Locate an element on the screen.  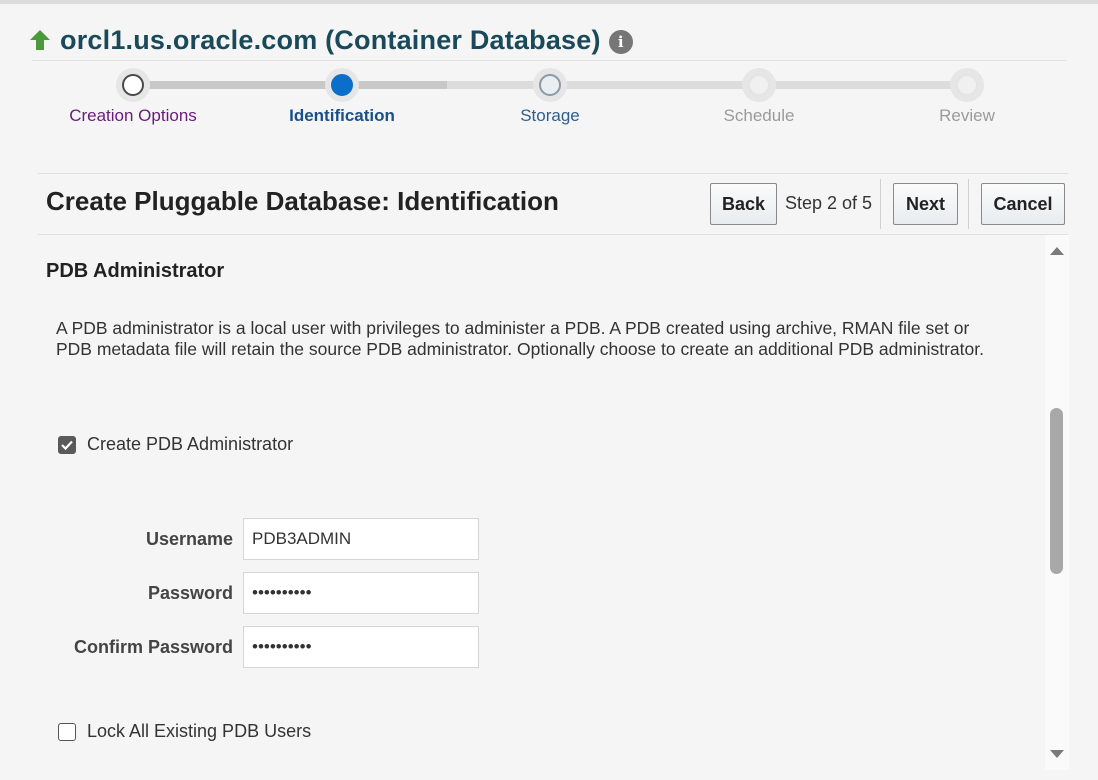
info-icon: i is located at coordinates (620, 42).